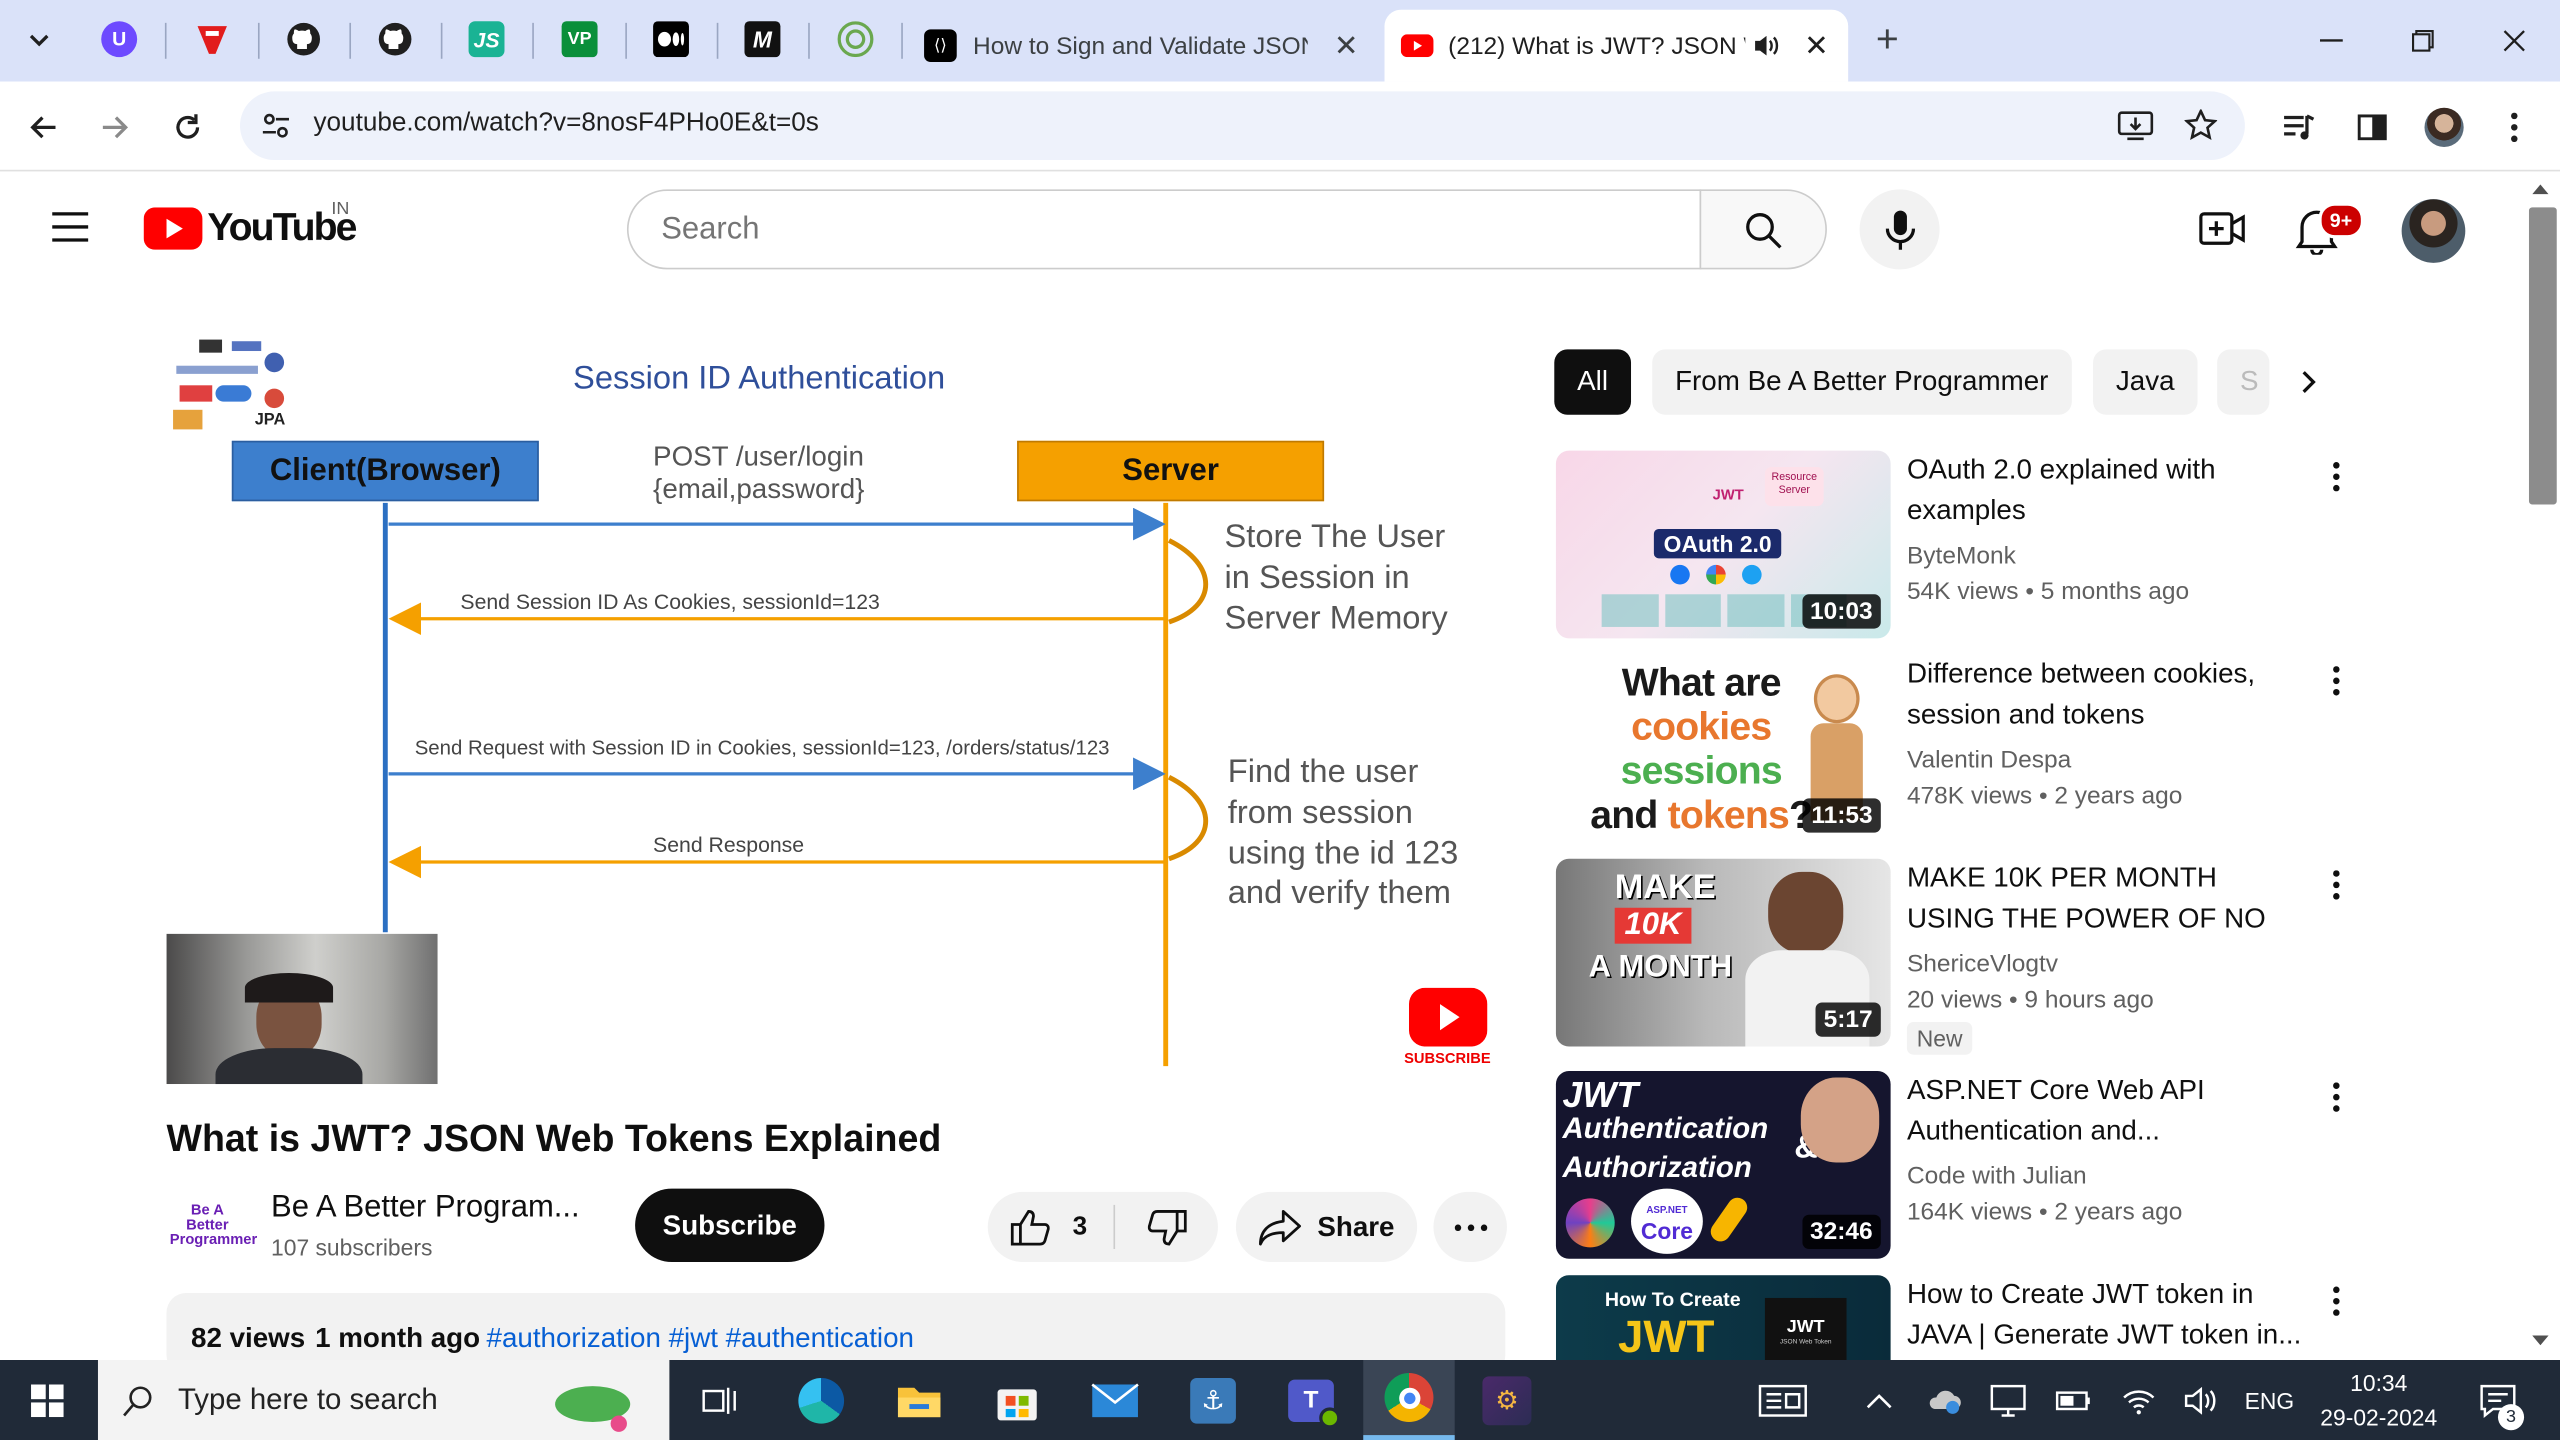 This screenshot has width=2560, height=1440. Describe the element at coordinates (2139, 1400) in the screenshot. I see `wifi-button` at that location.